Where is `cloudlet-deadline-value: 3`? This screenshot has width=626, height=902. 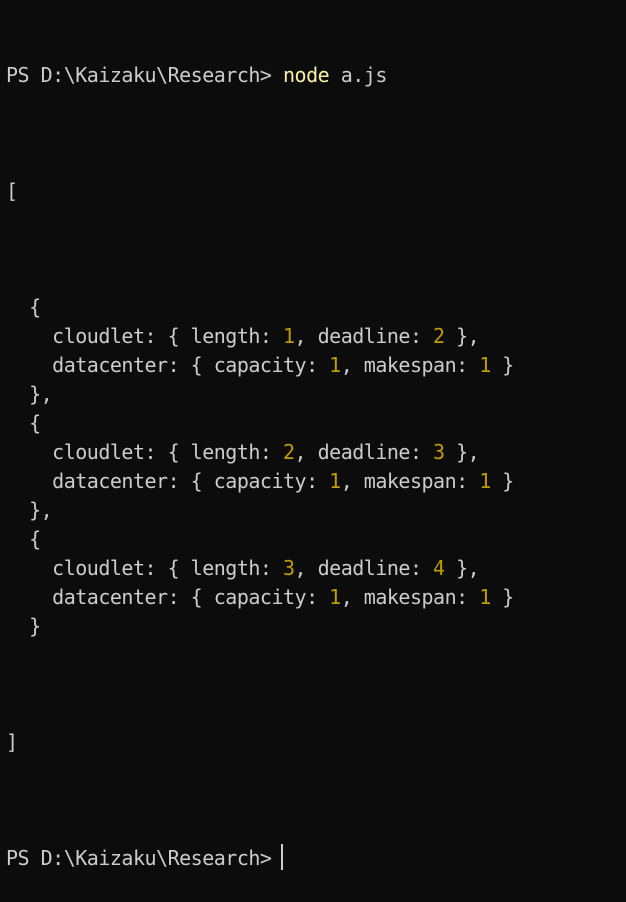 cloudlet-deadline-value: 3 is located at coordinates (439, 452).